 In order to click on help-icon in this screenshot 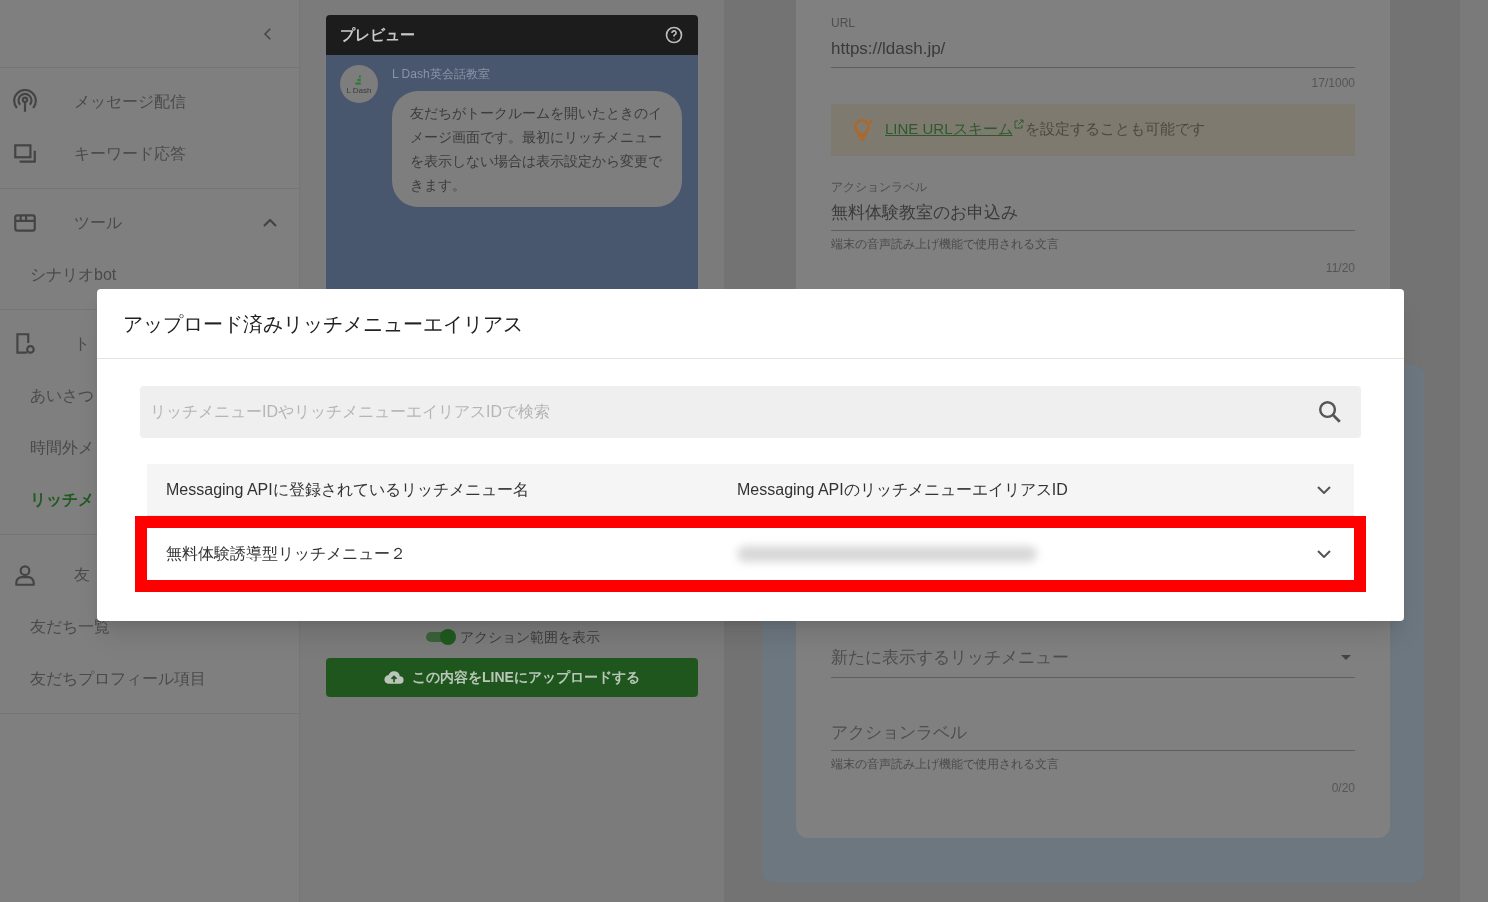, I will do `click(674, 35)`.